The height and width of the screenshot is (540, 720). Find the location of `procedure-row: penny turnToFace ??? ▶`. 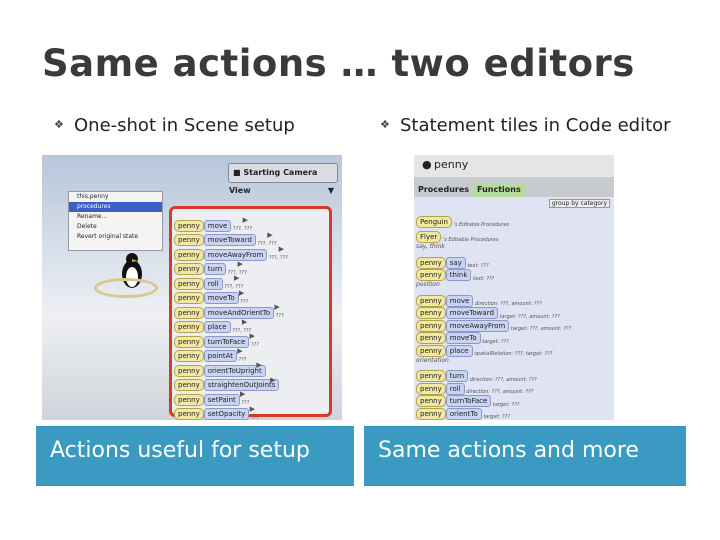

procedure-row: penny turnToFace ??? ▶ is located at coordinates (216, 339).